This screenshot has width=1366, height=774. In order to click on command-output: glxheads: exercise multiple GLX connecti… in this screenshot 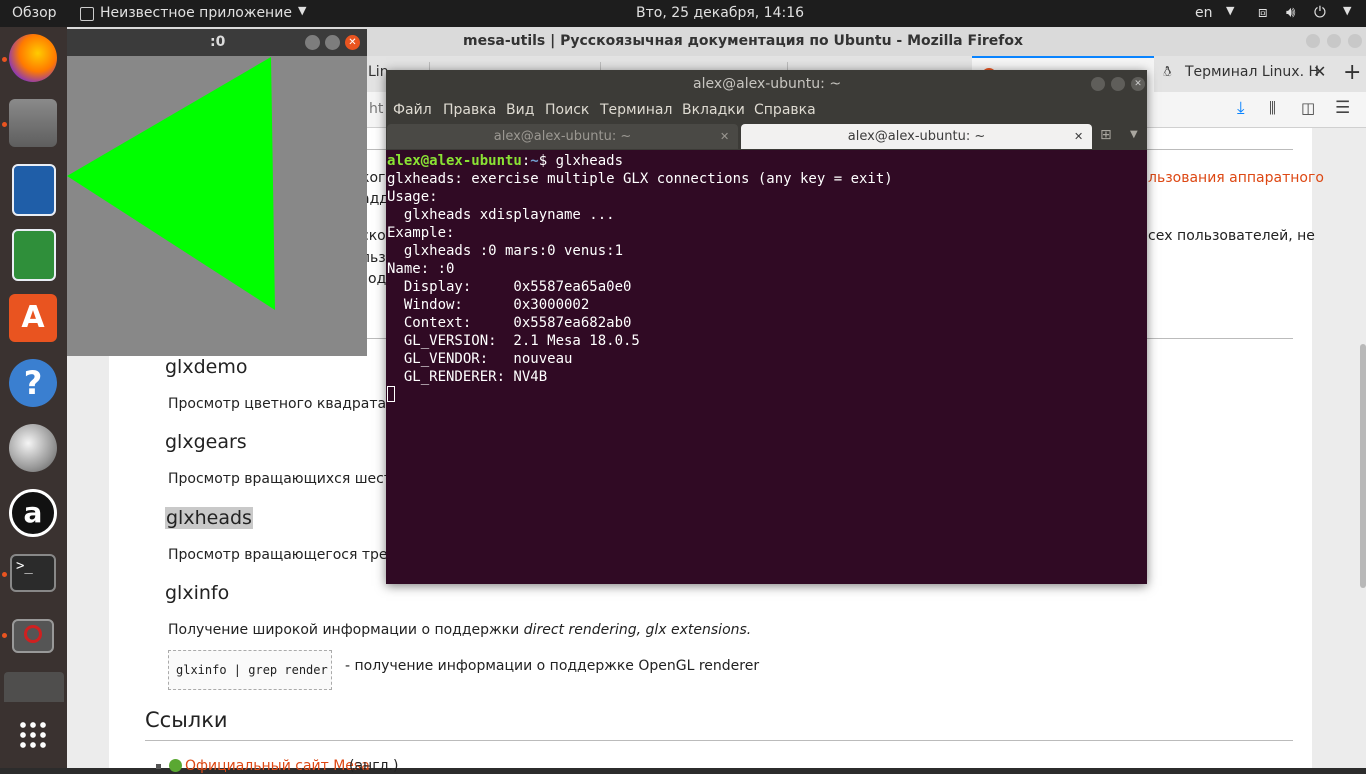, I will do `click(640, 278)`.